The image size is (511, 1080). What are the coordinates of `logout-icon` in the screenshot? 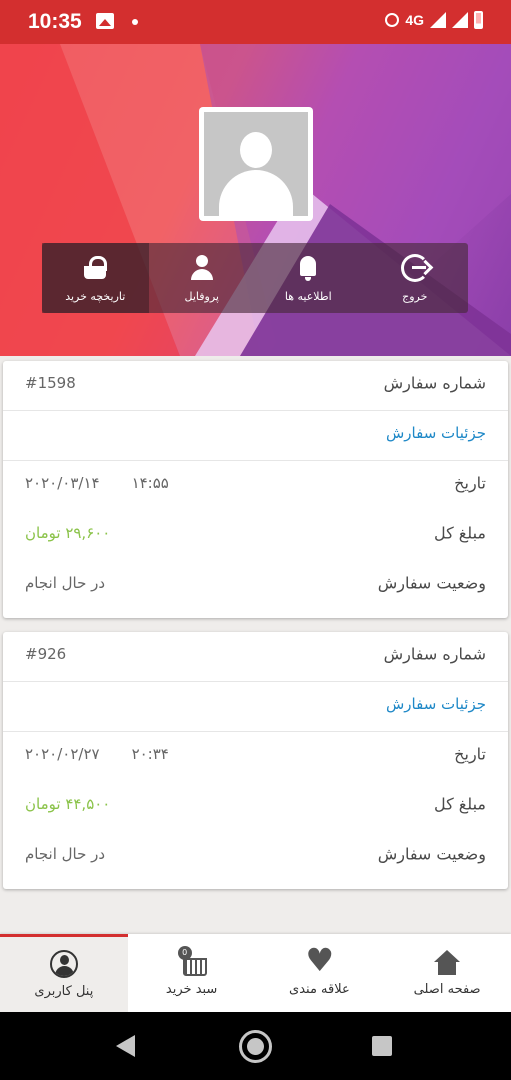 It's located at (414, 267).